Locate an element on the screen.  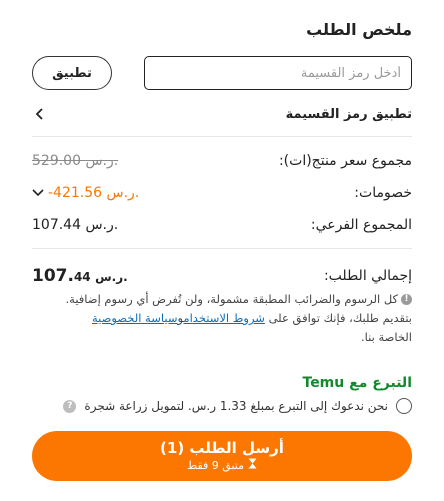
apply-coupon-code-row: تطبيق رمز القسيمة is located at coordinates (222, 114).